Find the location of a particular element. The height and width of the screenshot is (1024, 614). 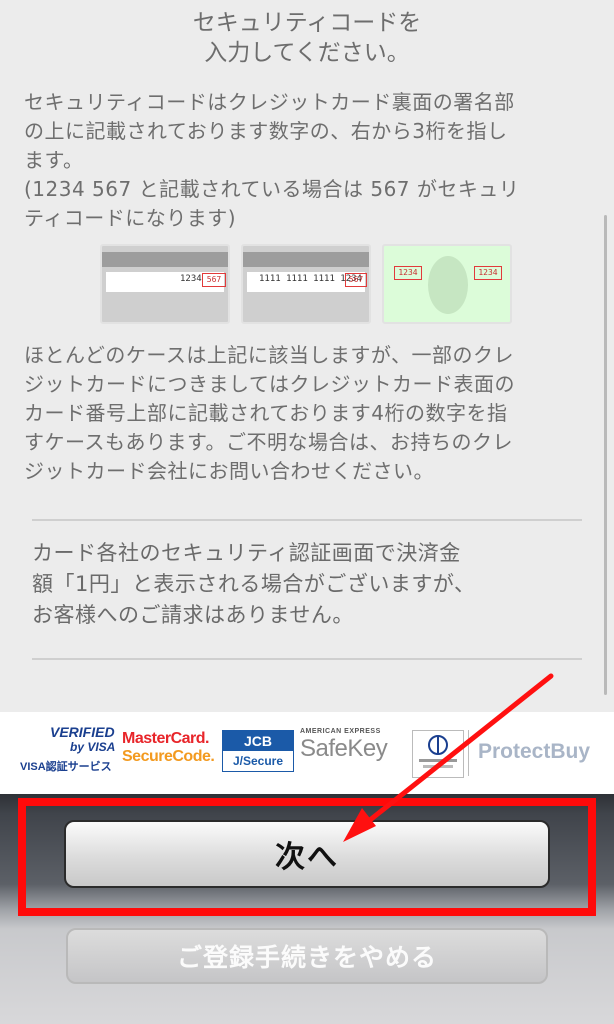

description-line: セキュリティコードはクレジットカード裏面の署名部 is located at coordinates (269, 102).